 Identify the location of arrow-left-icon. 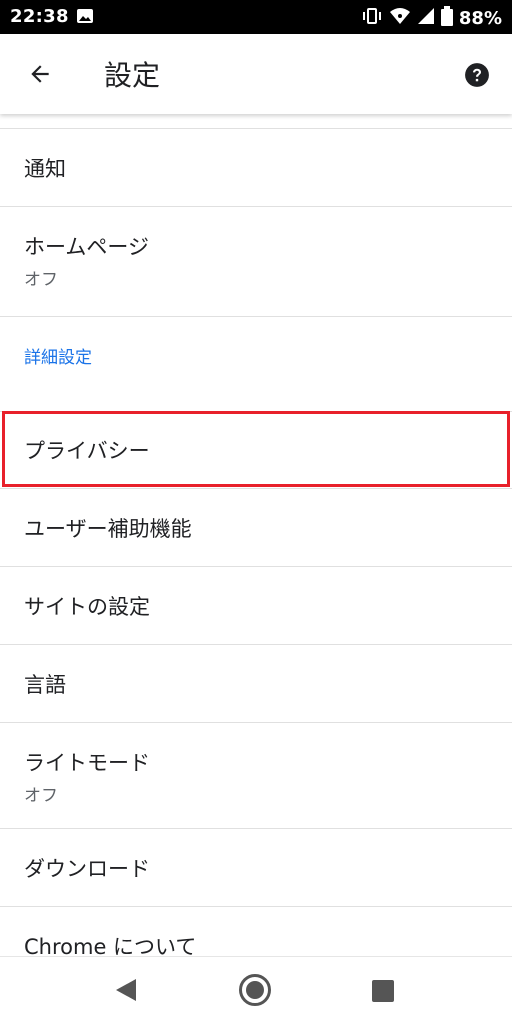
(40, 74).